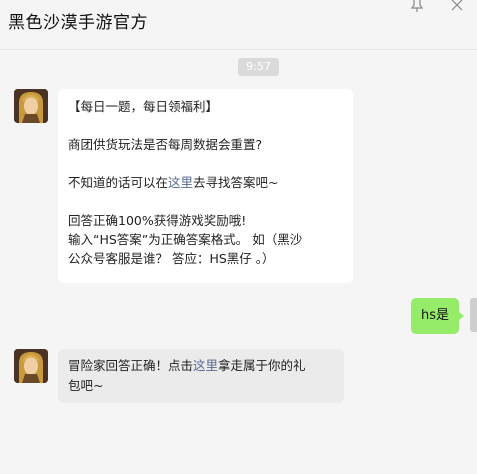 The height and width of the screenshot is (474, 477). I want to click on message-line: 冒险家回答正确！点击这里拿走属于你的礼, so click(201, 366).